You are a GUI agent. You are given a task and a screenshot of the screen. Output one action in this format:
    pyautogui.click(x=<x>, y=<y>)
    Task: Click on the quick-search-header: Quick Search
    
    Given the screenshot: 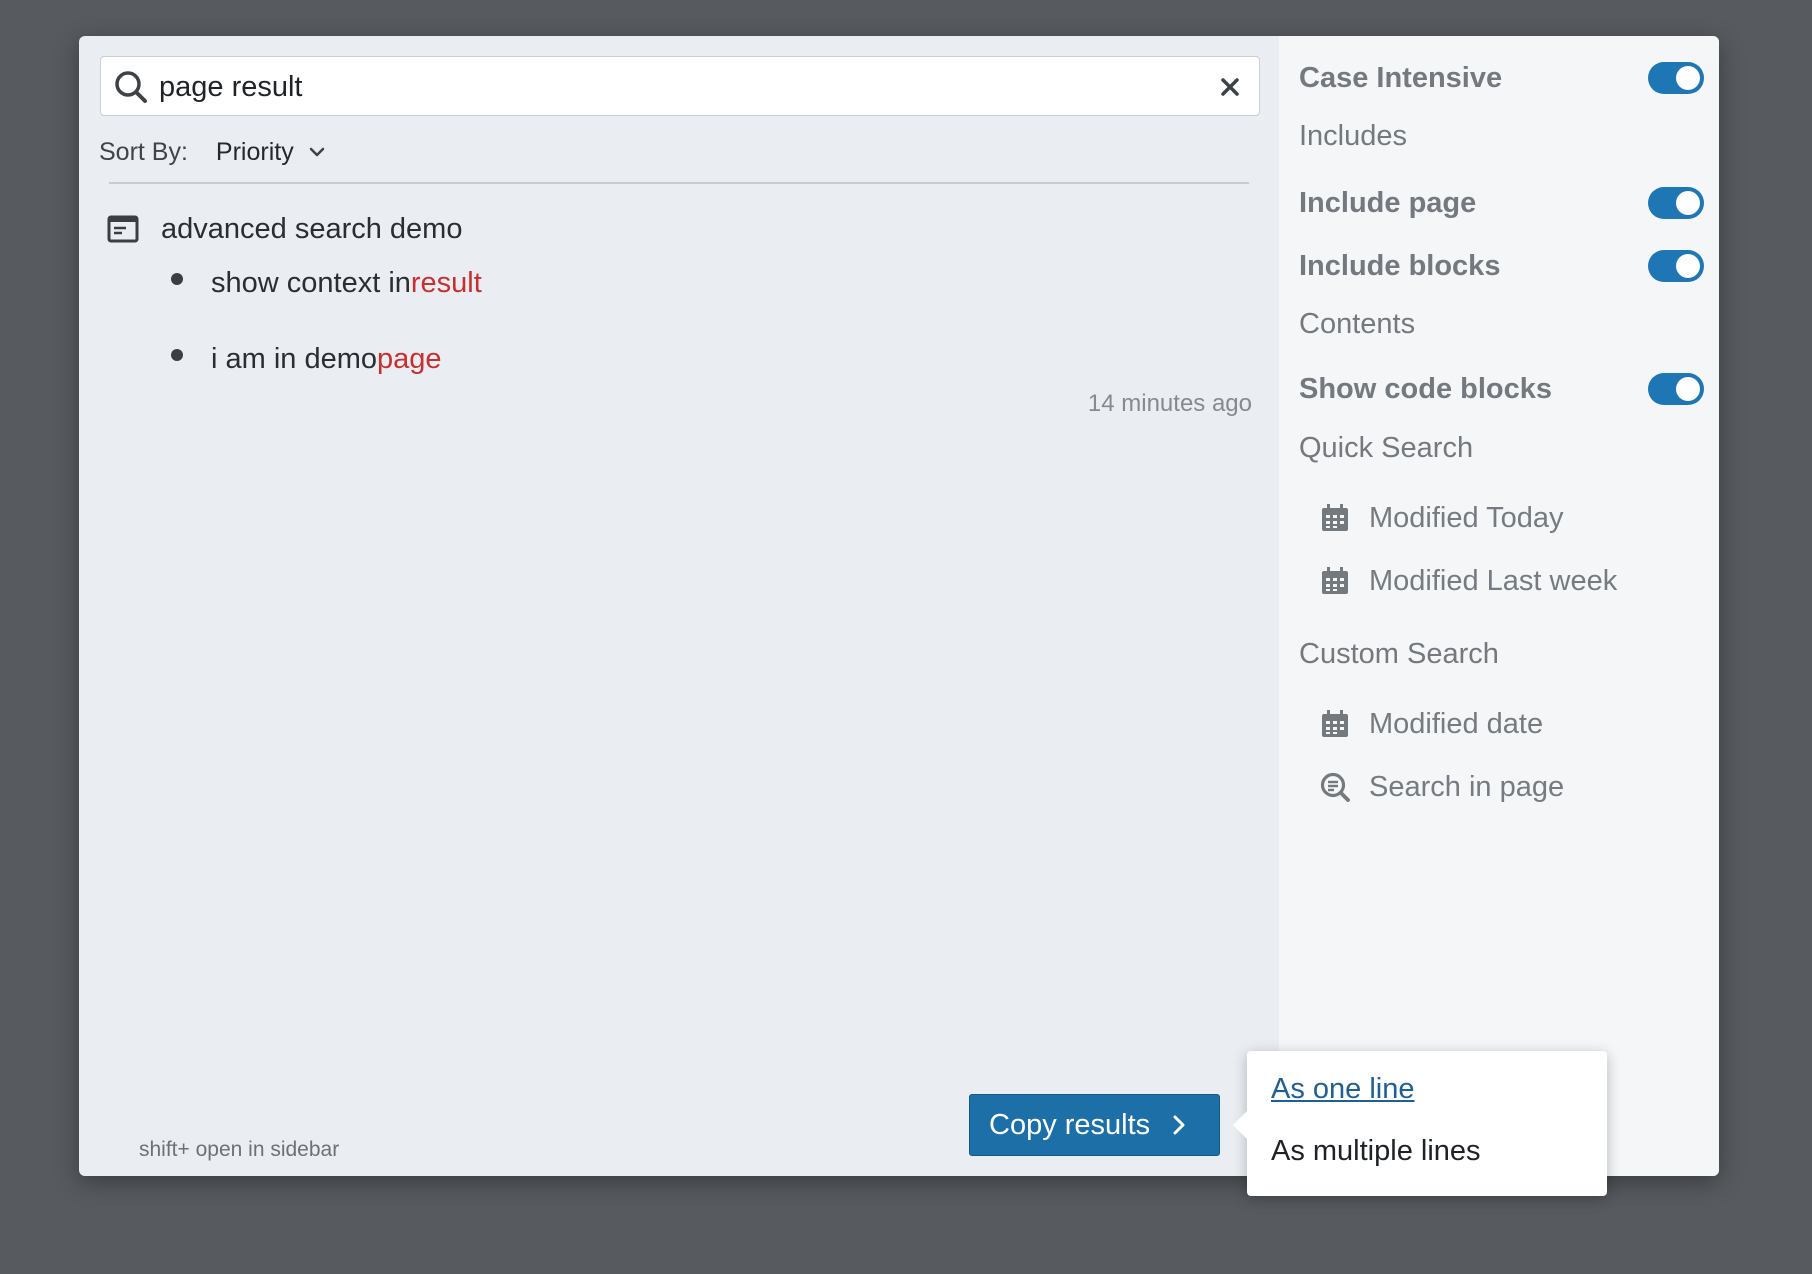 What is the action you would take?
    pyautogui.click(x=1386, y=448)
    